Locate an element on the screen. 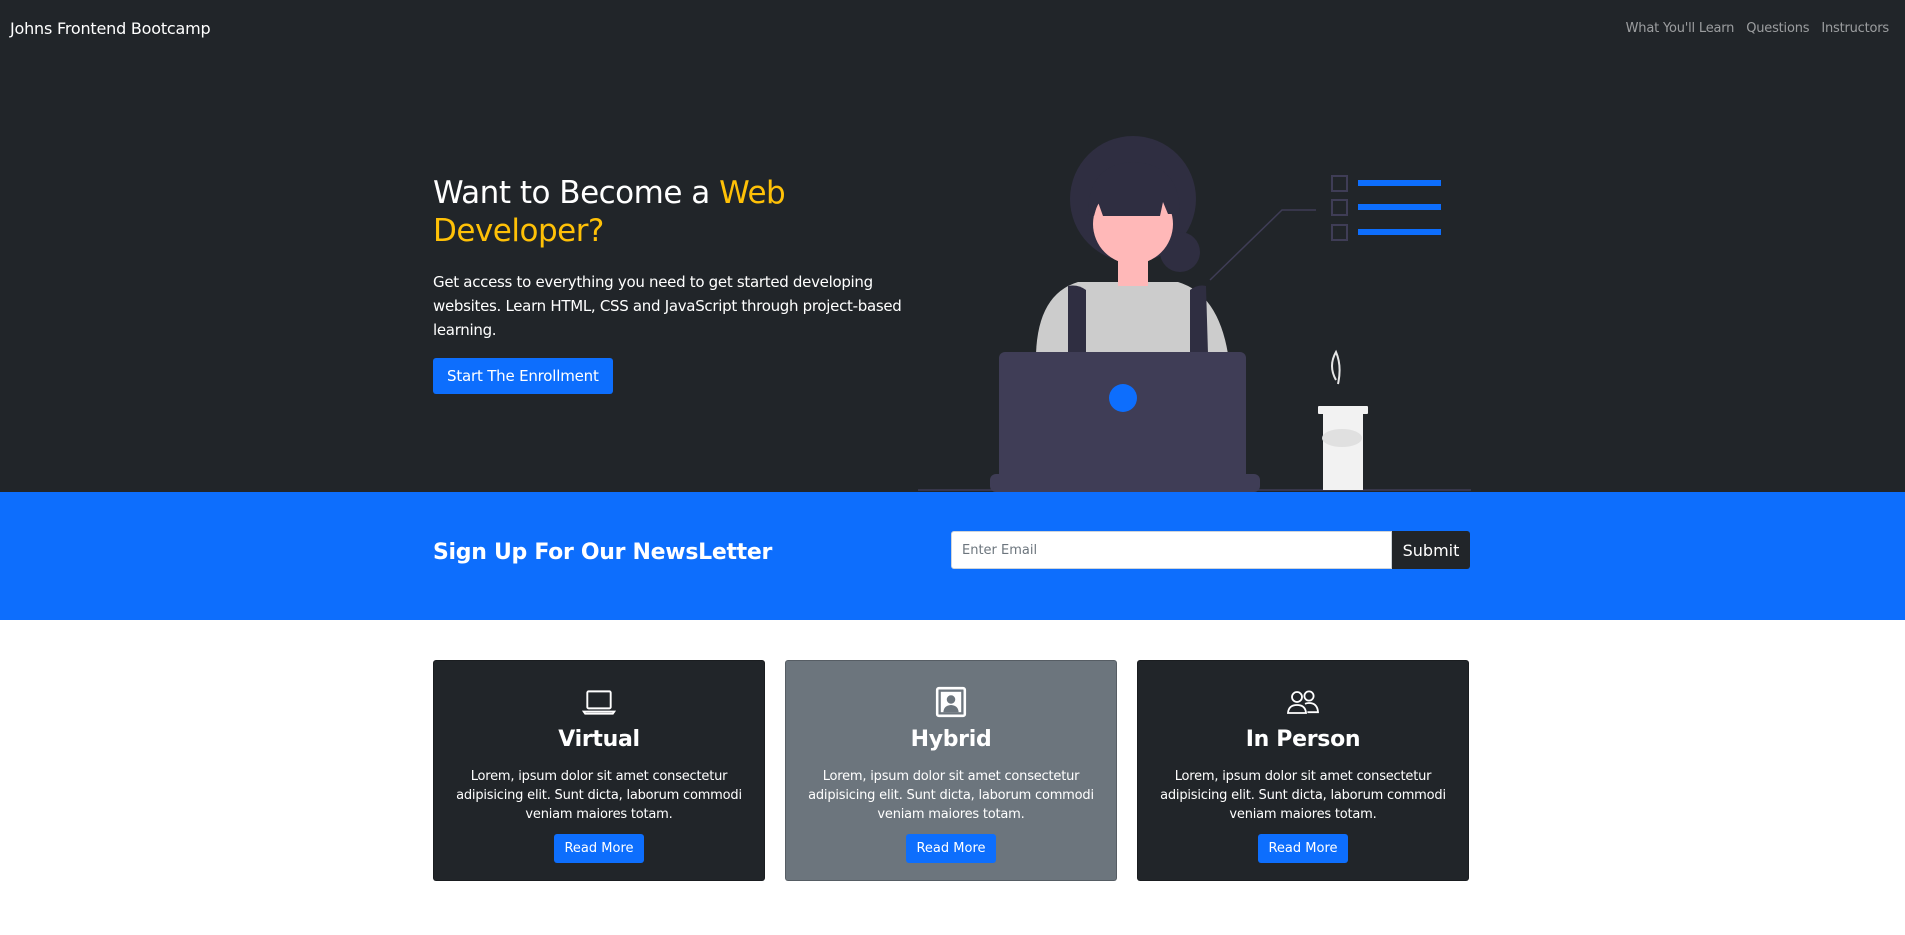 The width and height of the screenshot is (1905, 935). card-title: Virtual is located at coordinates (599, 739).